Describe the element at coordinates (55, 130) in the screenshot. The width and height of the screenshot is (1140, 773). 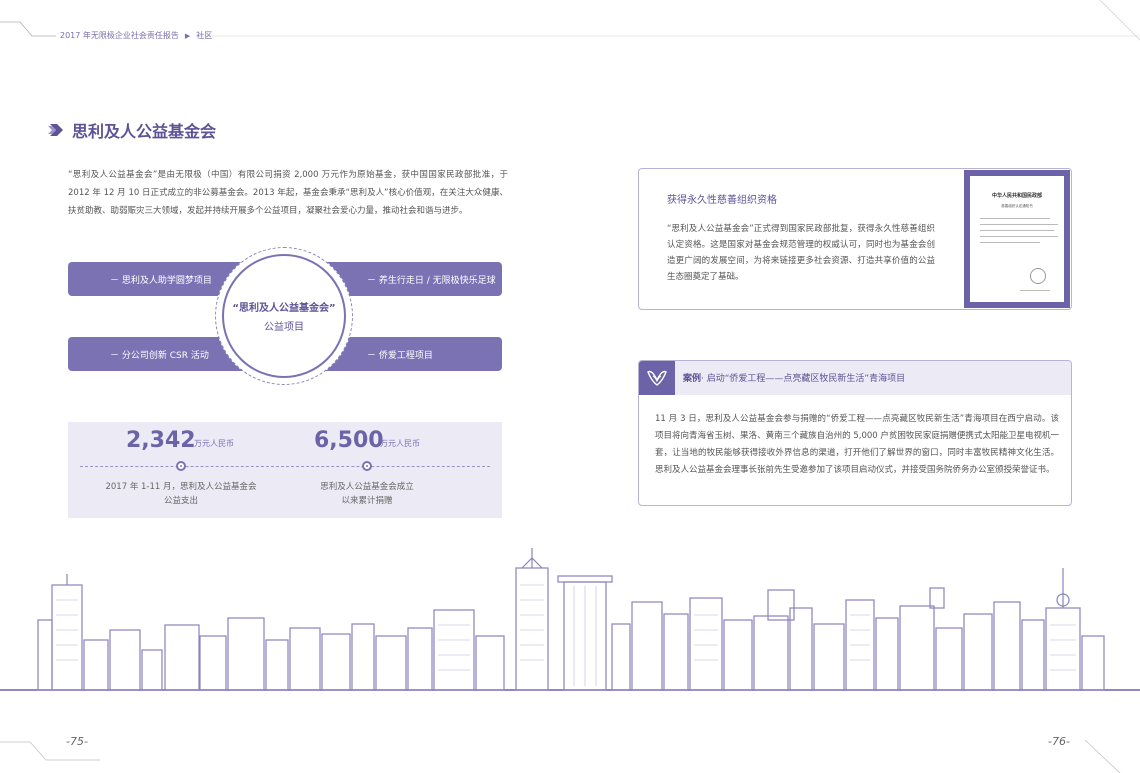
I see `chevron-right-icon` at that location.